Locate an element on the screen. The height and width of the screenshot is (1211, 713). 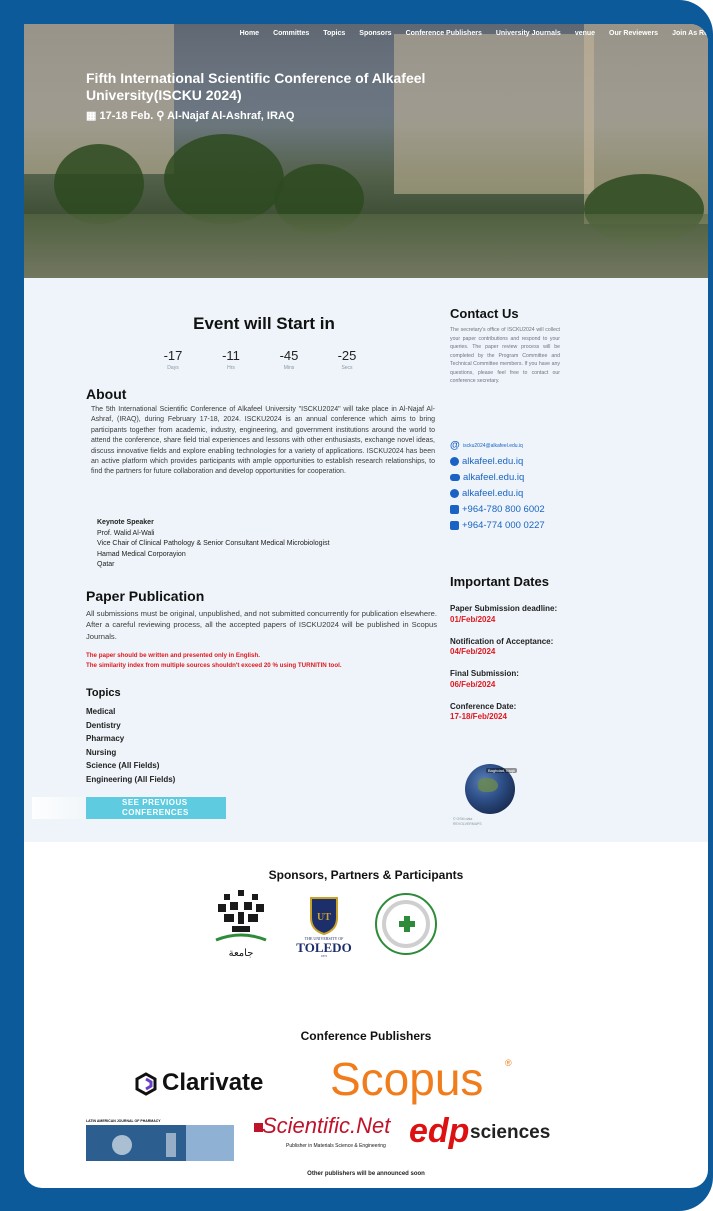
keynote-org: Hamad Medical Corporayion is located at coordinates (141, 554).